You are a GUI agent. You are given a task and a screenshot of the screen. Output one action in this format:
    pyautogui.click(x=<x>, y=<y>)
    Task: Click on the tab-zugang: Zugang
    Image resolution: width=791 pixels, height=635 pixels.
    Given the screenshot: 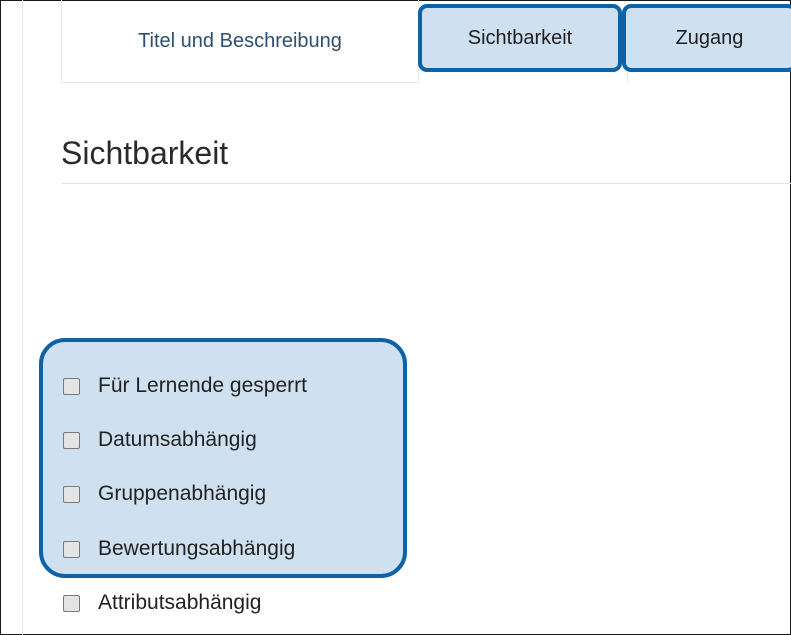 What is the action you would take?
    pyautogui.click(x=706, y=38)
    